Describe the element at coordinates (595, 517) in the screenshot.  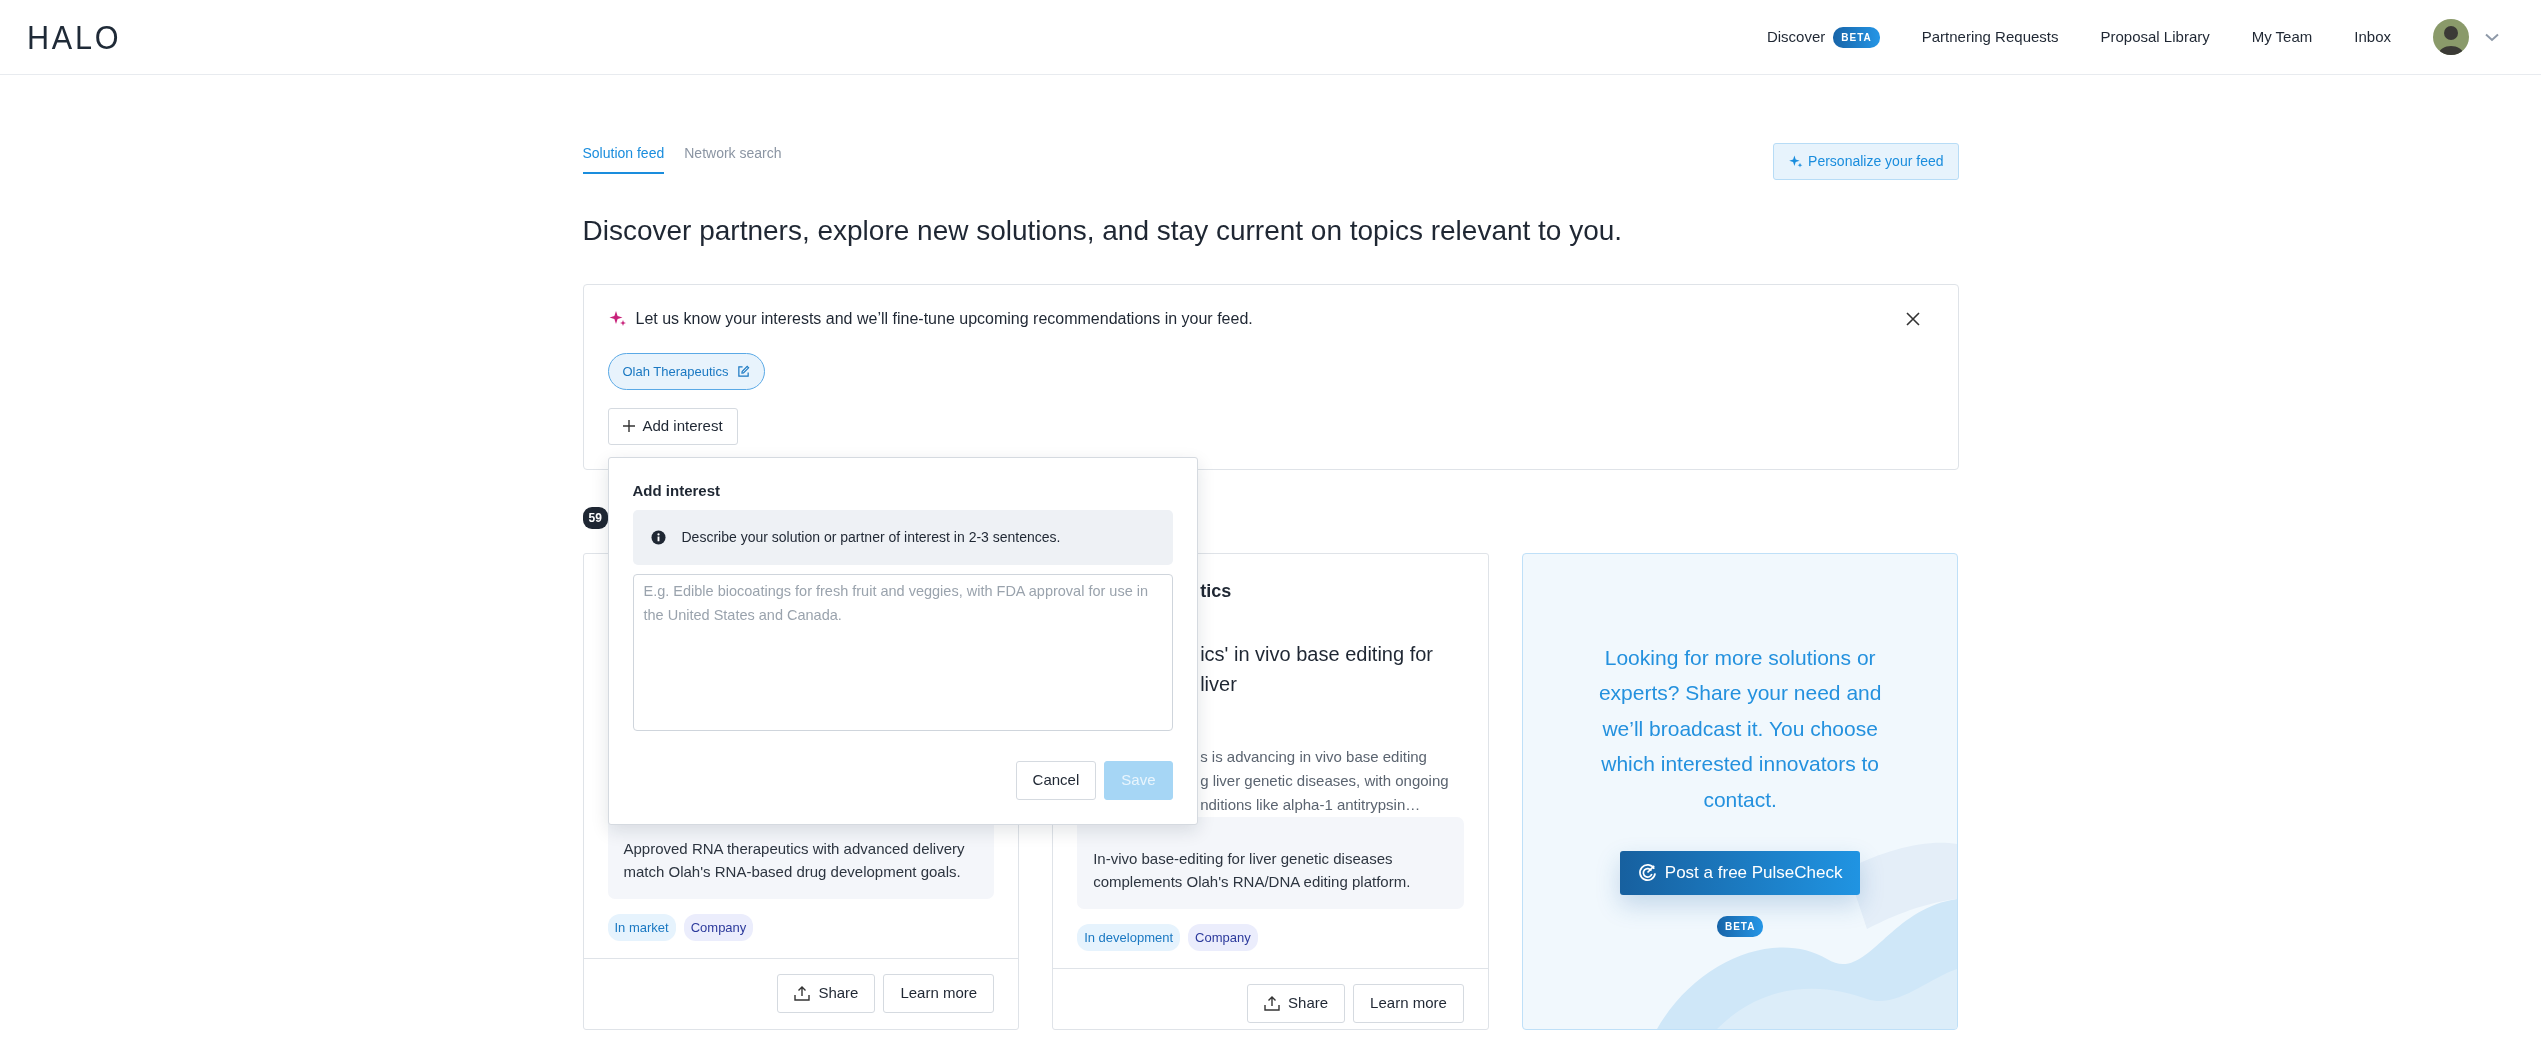
I see `results-count: 59` at that location.